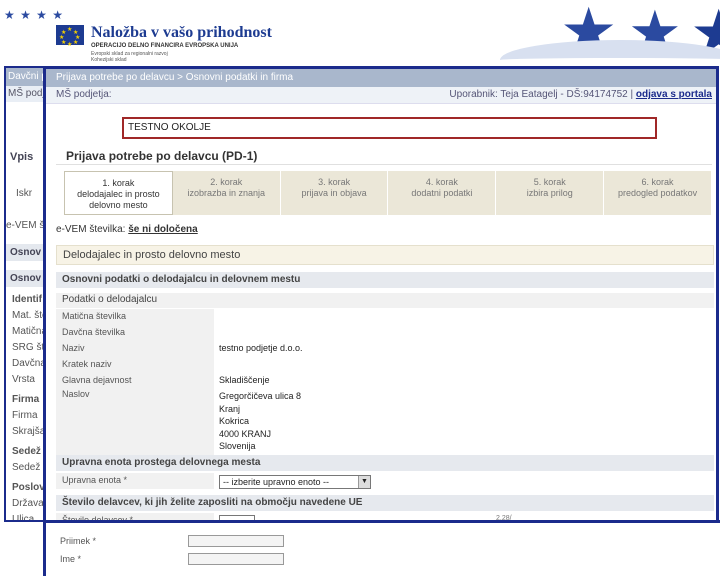 Image resolution: width=720 pixels, height=576 pixels. What do you see at coordinates (135, 317) in the screenshot?
I see `field-label: Matična številka` at bounding box center [135, 317].